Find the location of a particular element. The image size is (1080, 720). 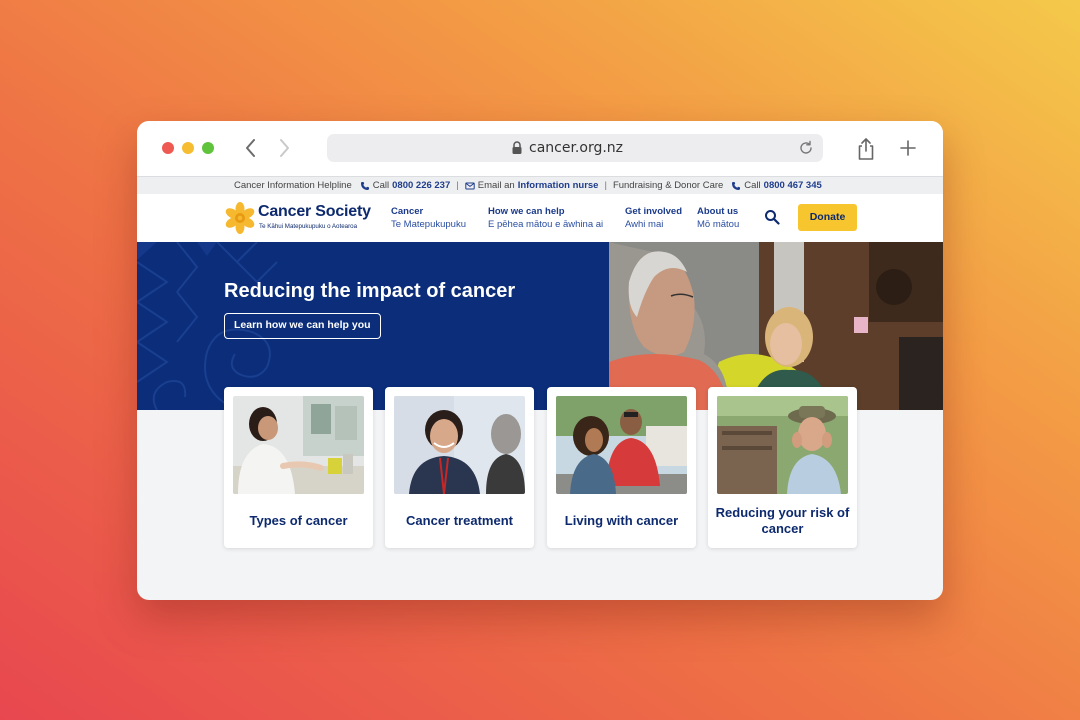

plus-icon is located at coordinates (908, 148).